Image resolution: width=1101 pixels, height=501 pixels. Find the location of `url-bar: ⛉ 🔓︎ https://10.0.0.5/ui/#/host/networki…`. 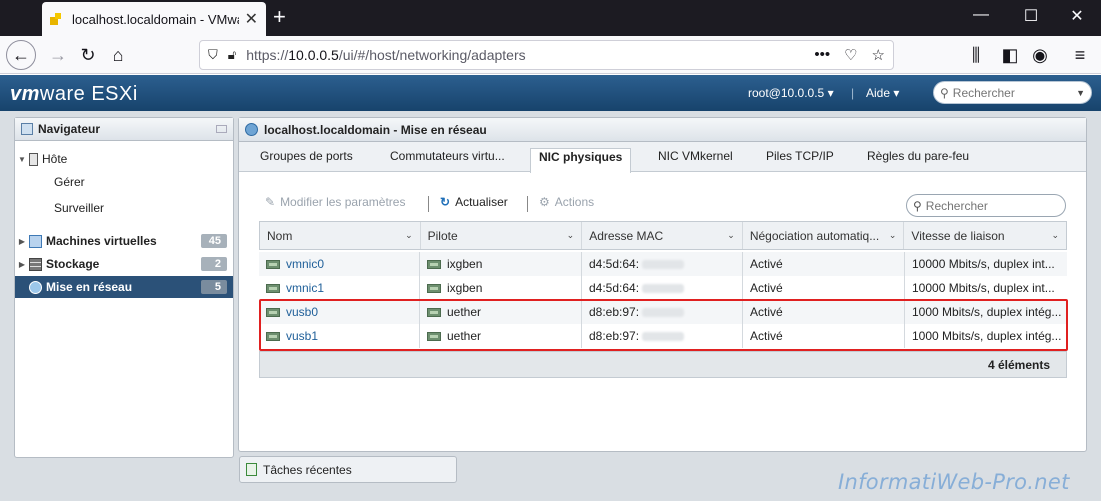

url-bar: ⛉ 🔓︎ https://10.0.0.5/ui/#/host/networki… is located at coordinates (546, 55).